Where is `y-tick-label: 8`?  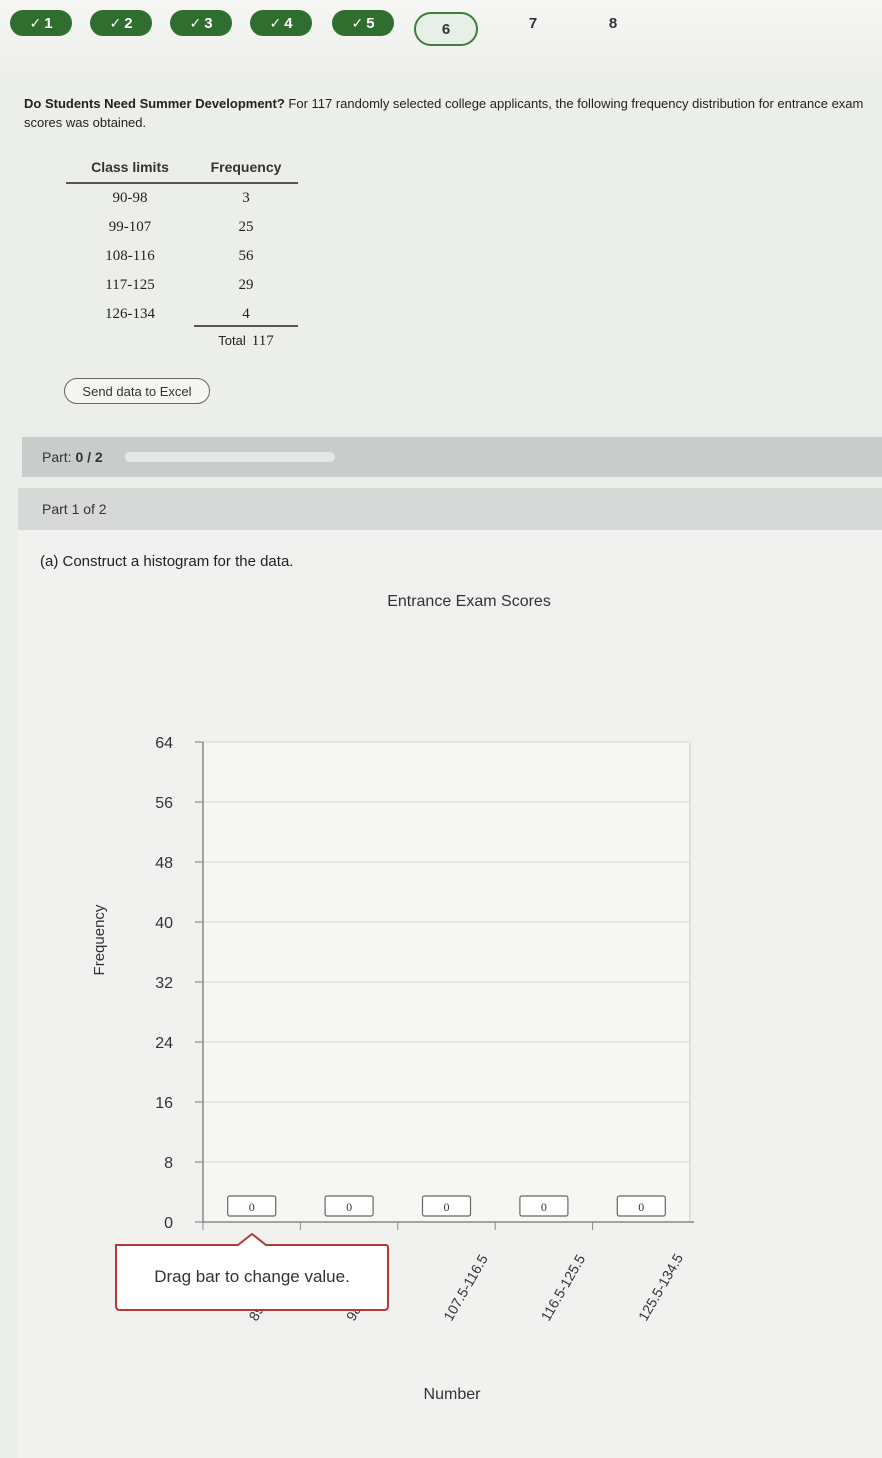 y-tick-label: 8 is located at coordinates (168, 1163).